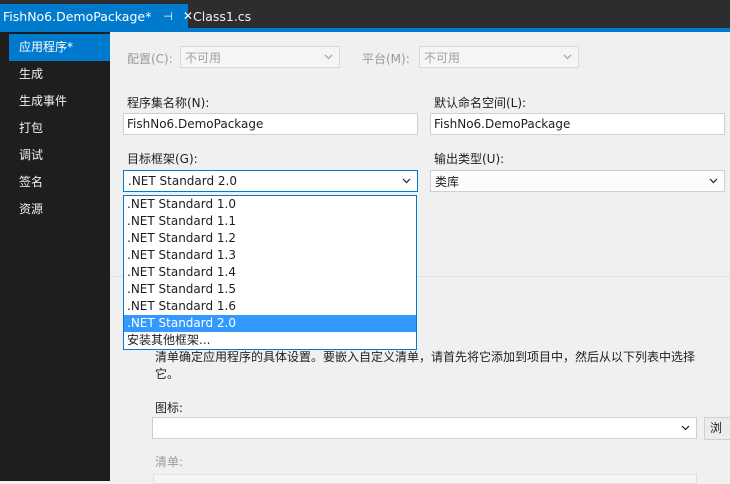  What do you see at coordinates (270, 255) in the screenshot?
I see `framework-option: .NET Standard 1.3` at bounding box center [270, 255].